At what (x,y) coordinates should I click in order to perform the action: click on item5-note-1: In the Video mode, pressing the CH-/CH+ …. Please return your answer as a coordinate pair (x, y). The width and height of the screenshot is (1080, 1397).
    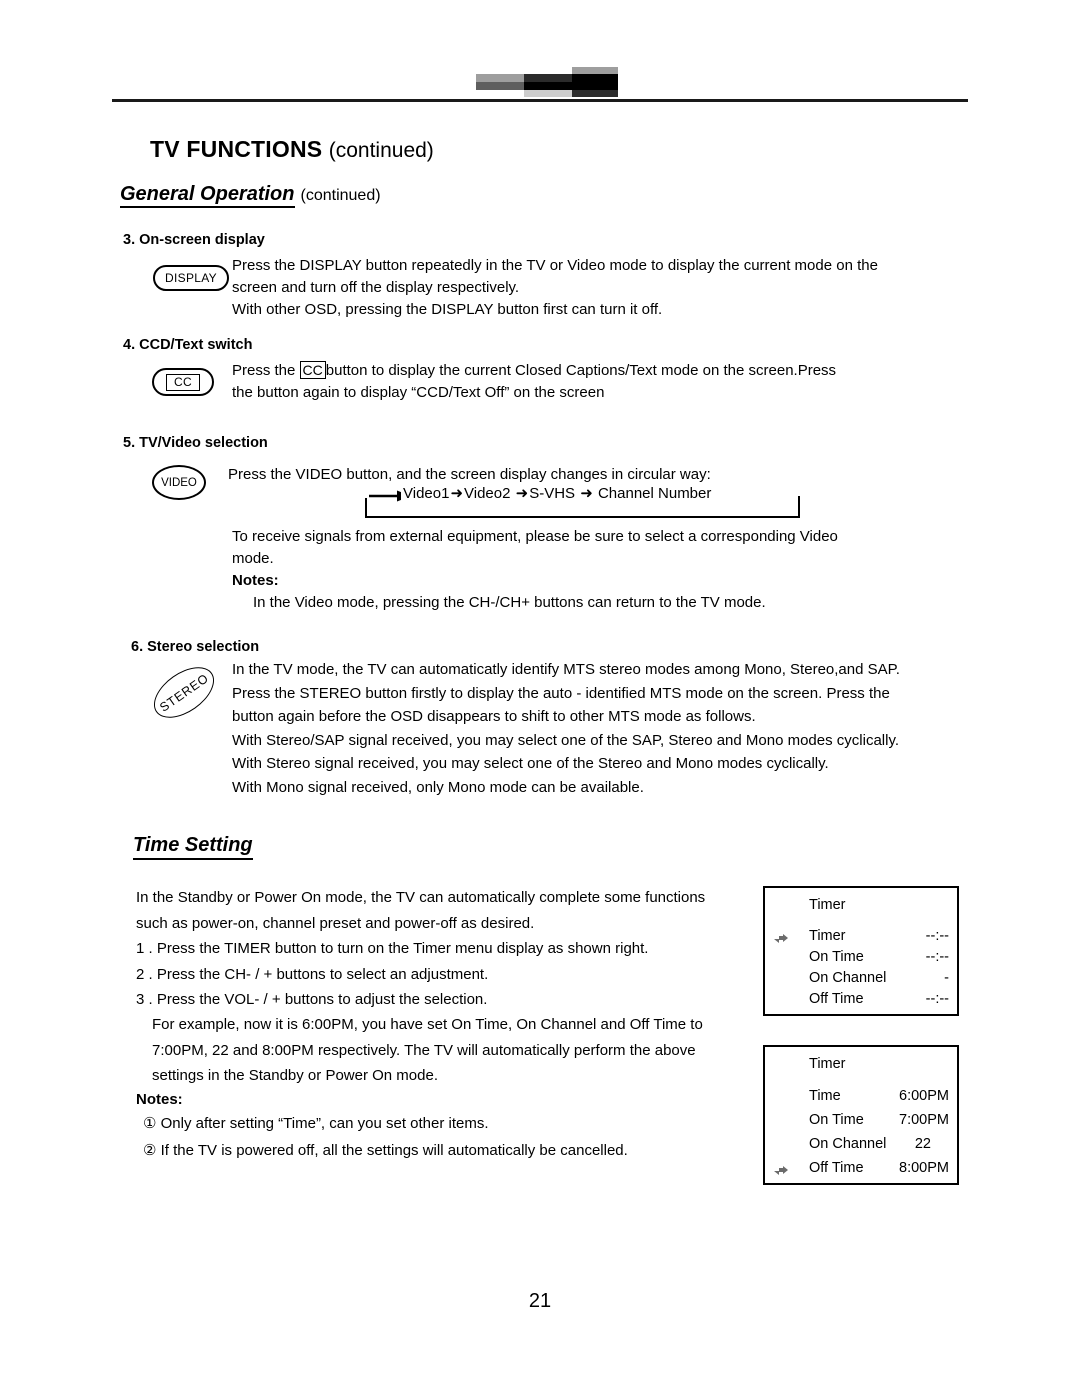
    Looking at the image, I should click on (509, 602).